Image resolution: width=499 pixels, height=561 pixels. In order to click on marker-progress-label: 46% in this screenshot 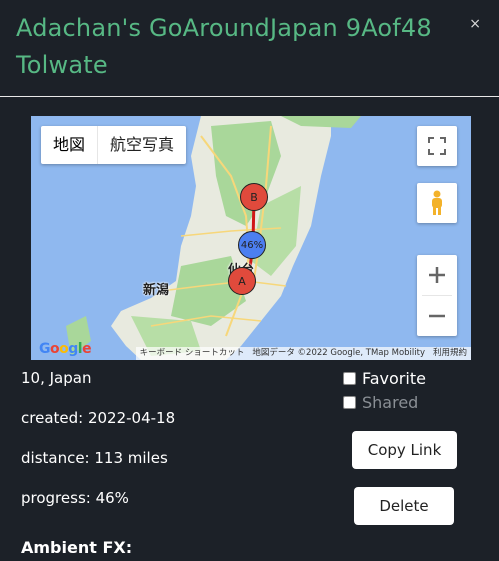, I will do `click(252, 245)`.